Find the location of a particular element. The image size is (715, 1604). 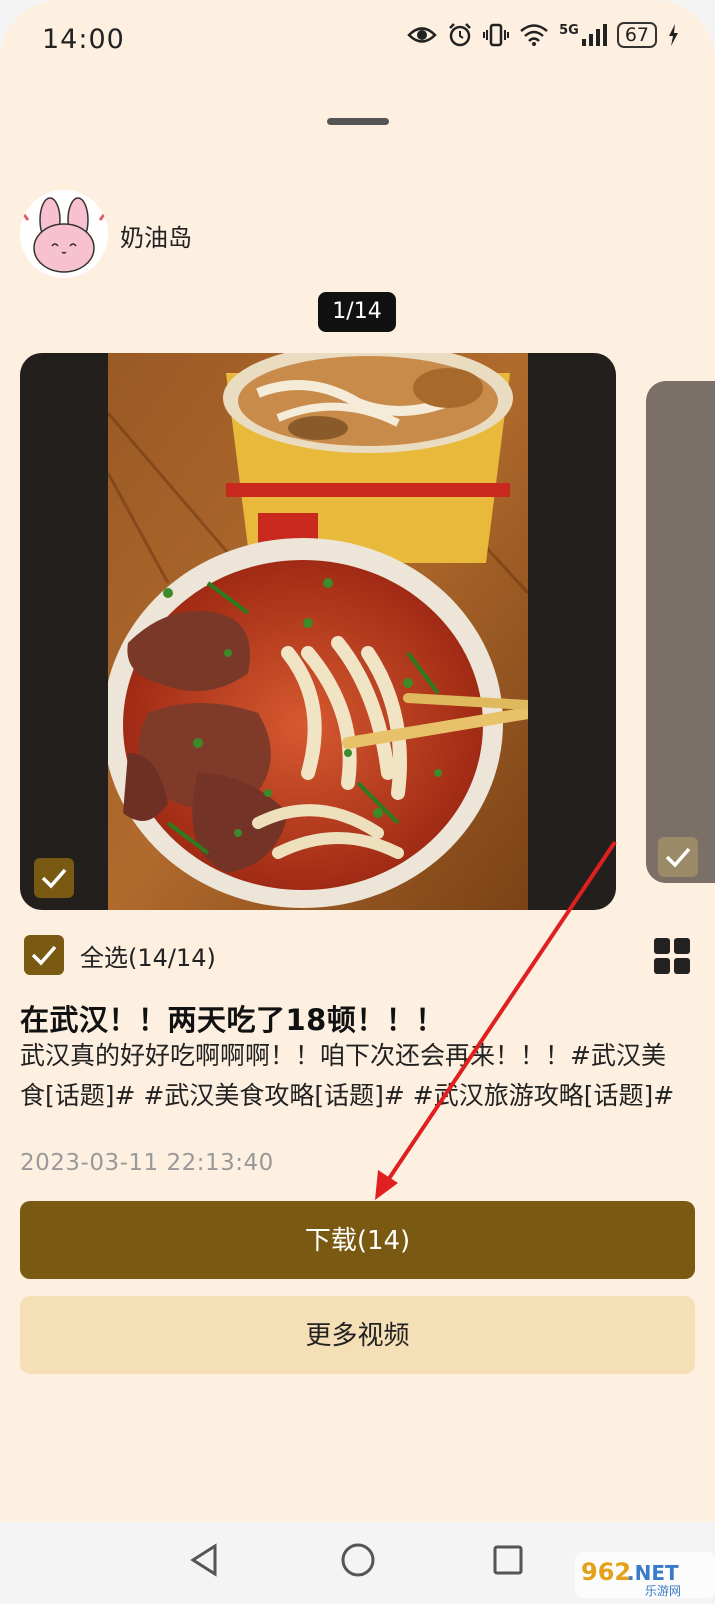

select-all-checkbox is located at coordinates (44, 955).